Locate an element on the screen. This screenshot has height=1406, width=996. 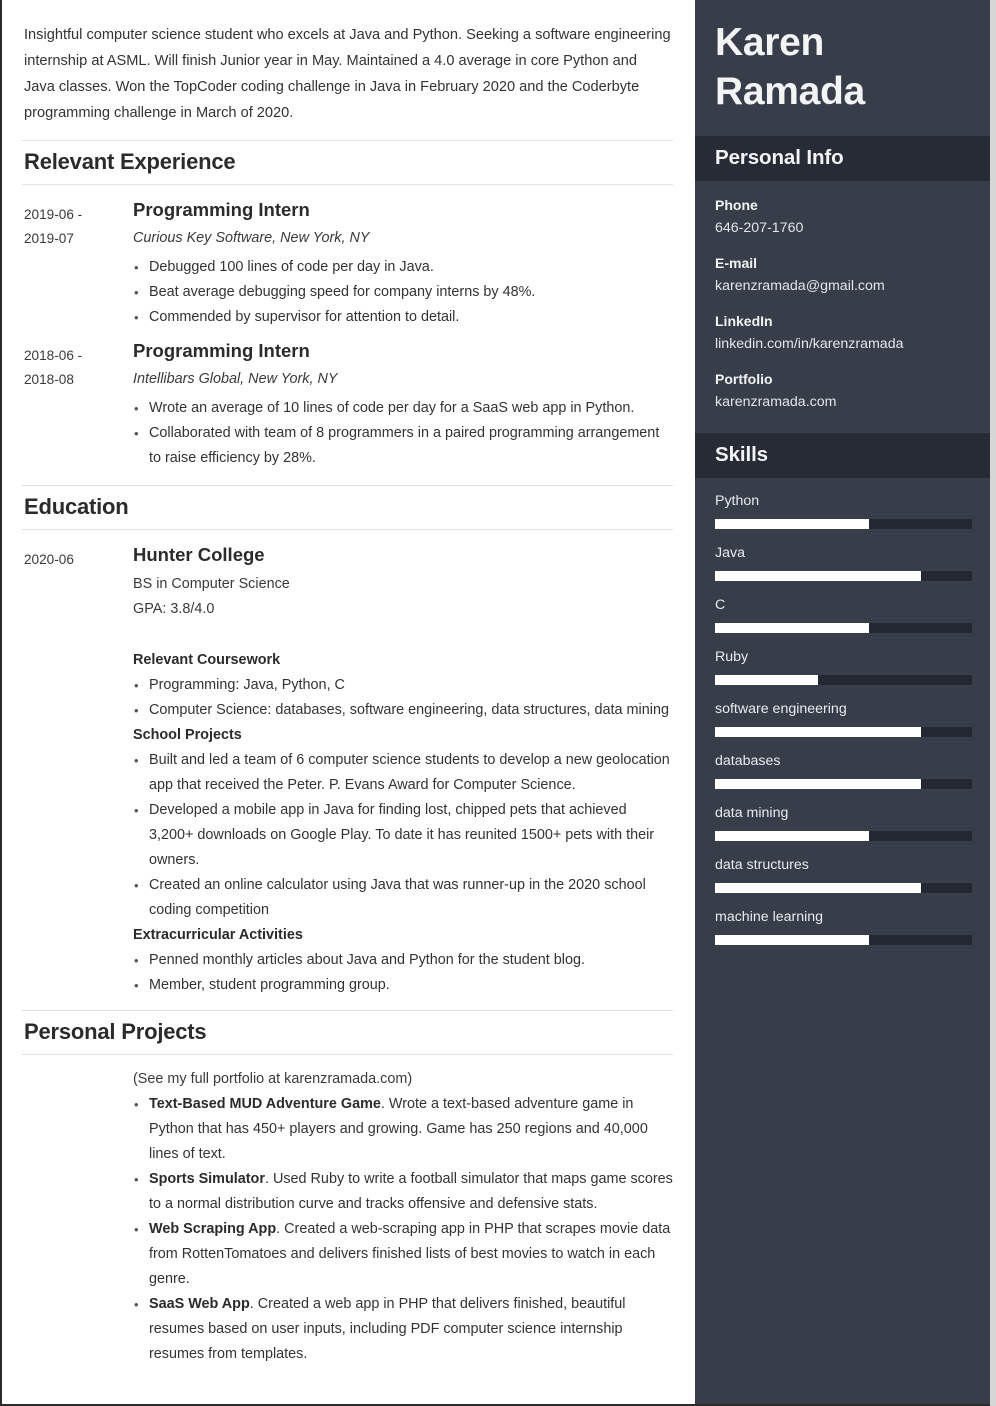
project-name: SaaS Web App is located at coordinates (199, 1304).